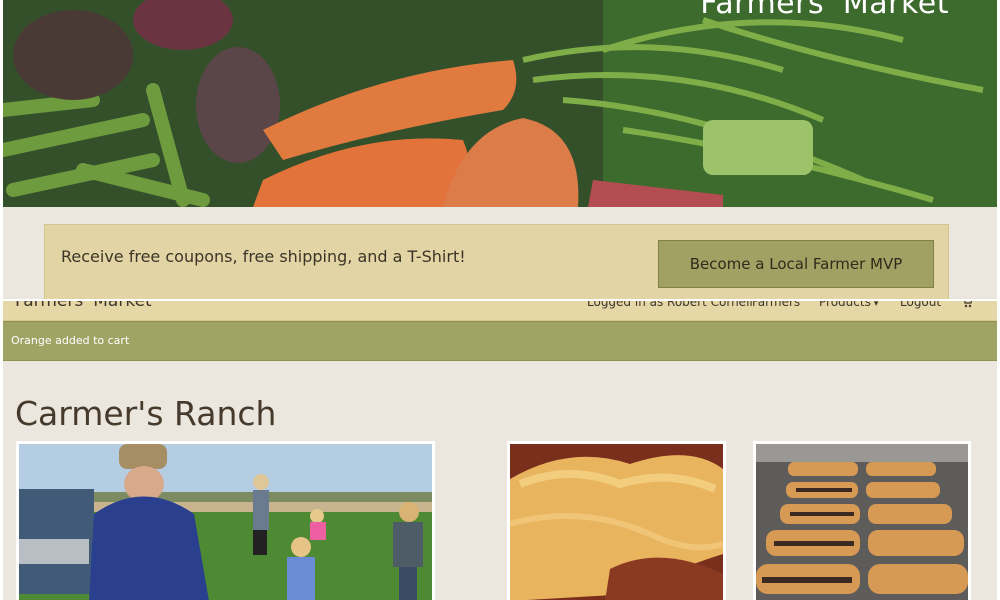  I want to click on navbar-brand: Farmers' Market, so click(83, 306).